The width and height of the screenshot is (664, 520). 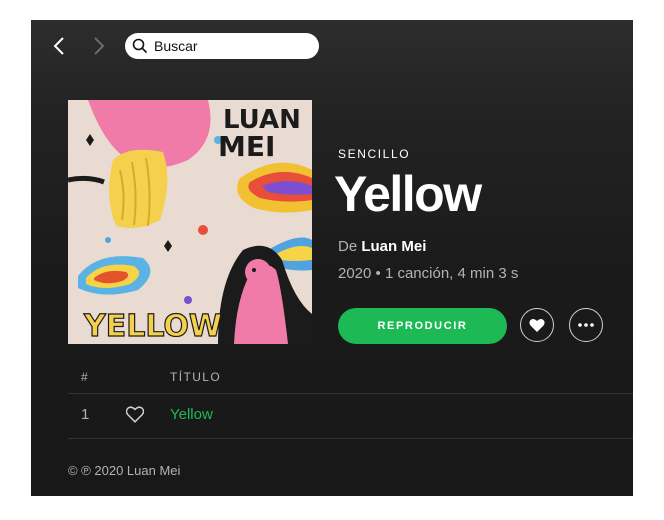 What do you see at coordinates (348, 246) in the screenshot?
I see `by-prefix: De` at bounding box center [348, 246].